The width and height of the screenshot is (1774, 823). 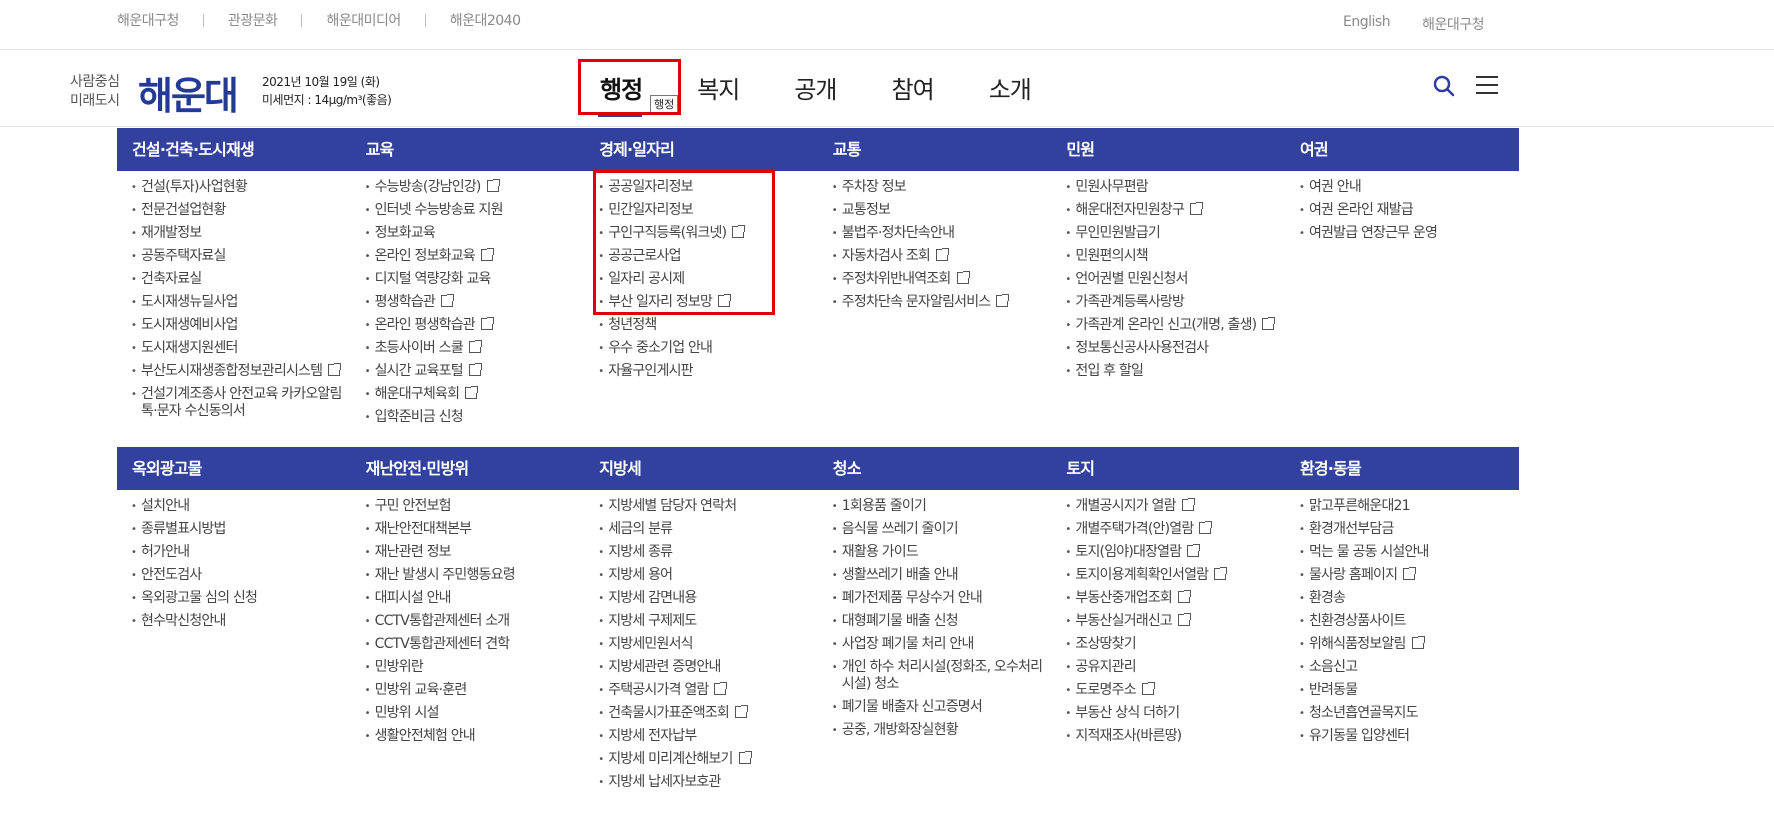 What do you see at coordinates (1367, 24) in the screenshot?
I see `english-link: English` at bounding box center [1367, 24].